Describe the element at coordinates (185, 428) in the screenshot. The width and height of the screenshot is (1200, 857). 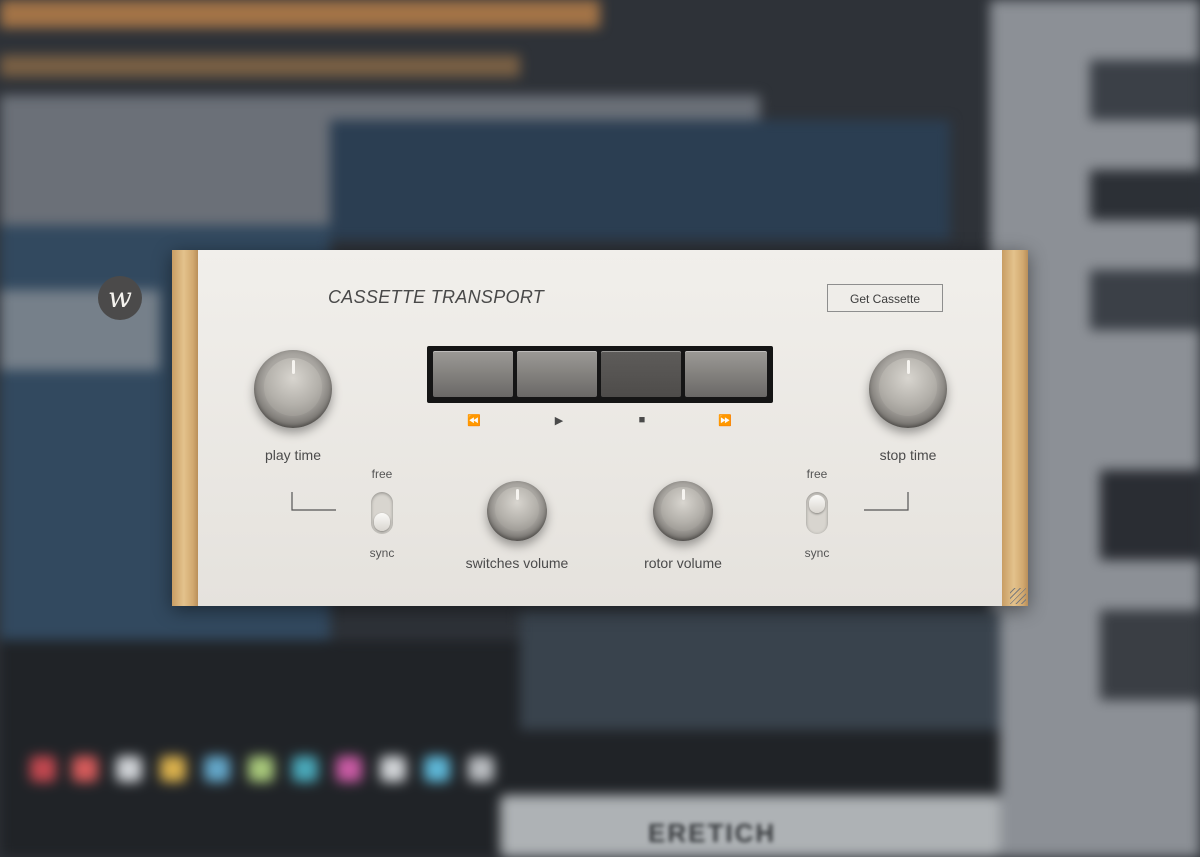
I see `wood-side-left` at that location.